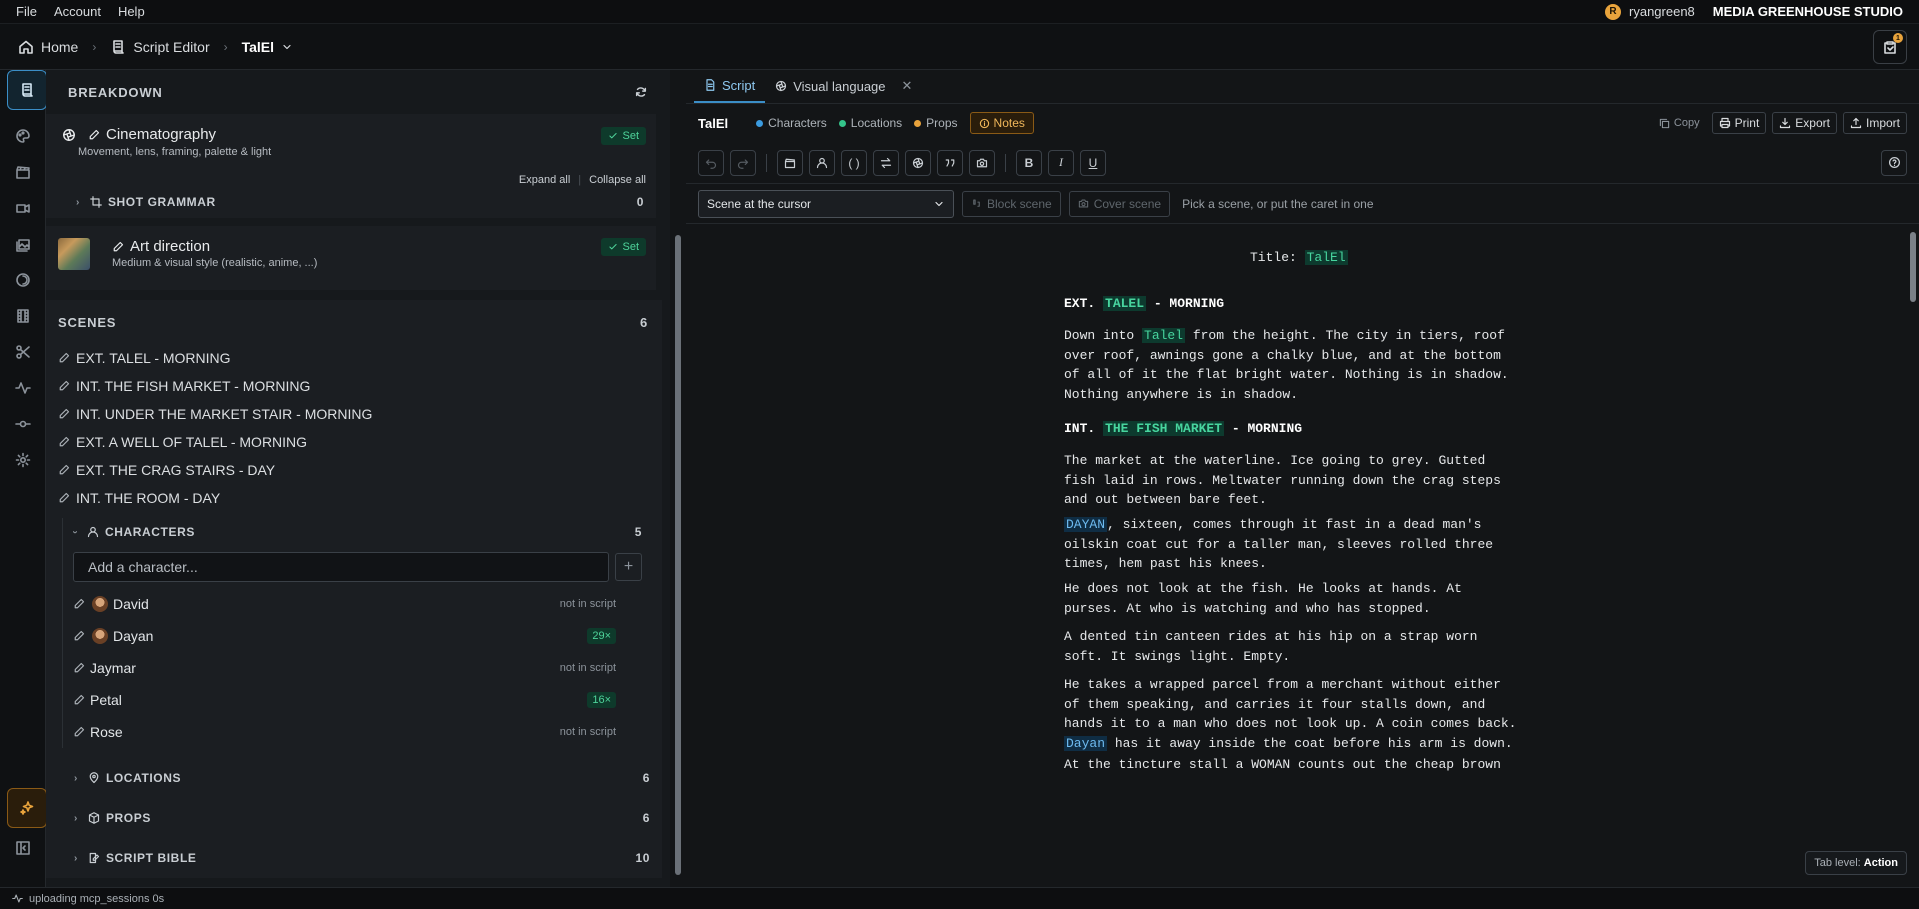 The height and width of the screenshot is (909, 1919). Describe the element at coordinates (743, 162) in the screenshot. I see `redo-button` at that location.